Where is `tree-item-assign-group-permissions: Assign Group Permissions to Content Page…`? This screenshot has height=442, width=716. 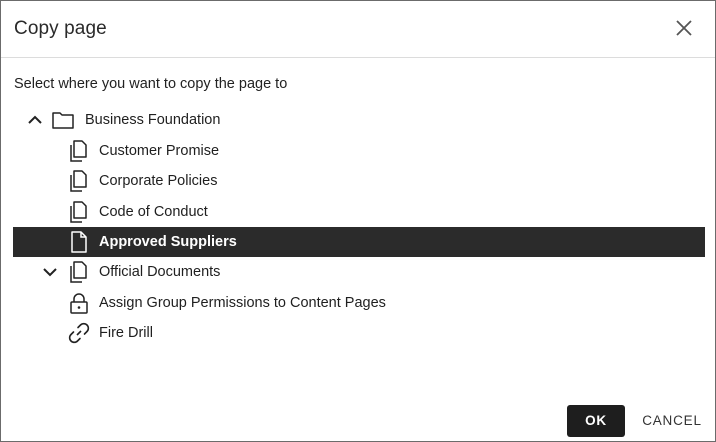
tree-item-assign-group-permissions: Assign Group Permissions to Content Page… is located at coordinates (359, 303).